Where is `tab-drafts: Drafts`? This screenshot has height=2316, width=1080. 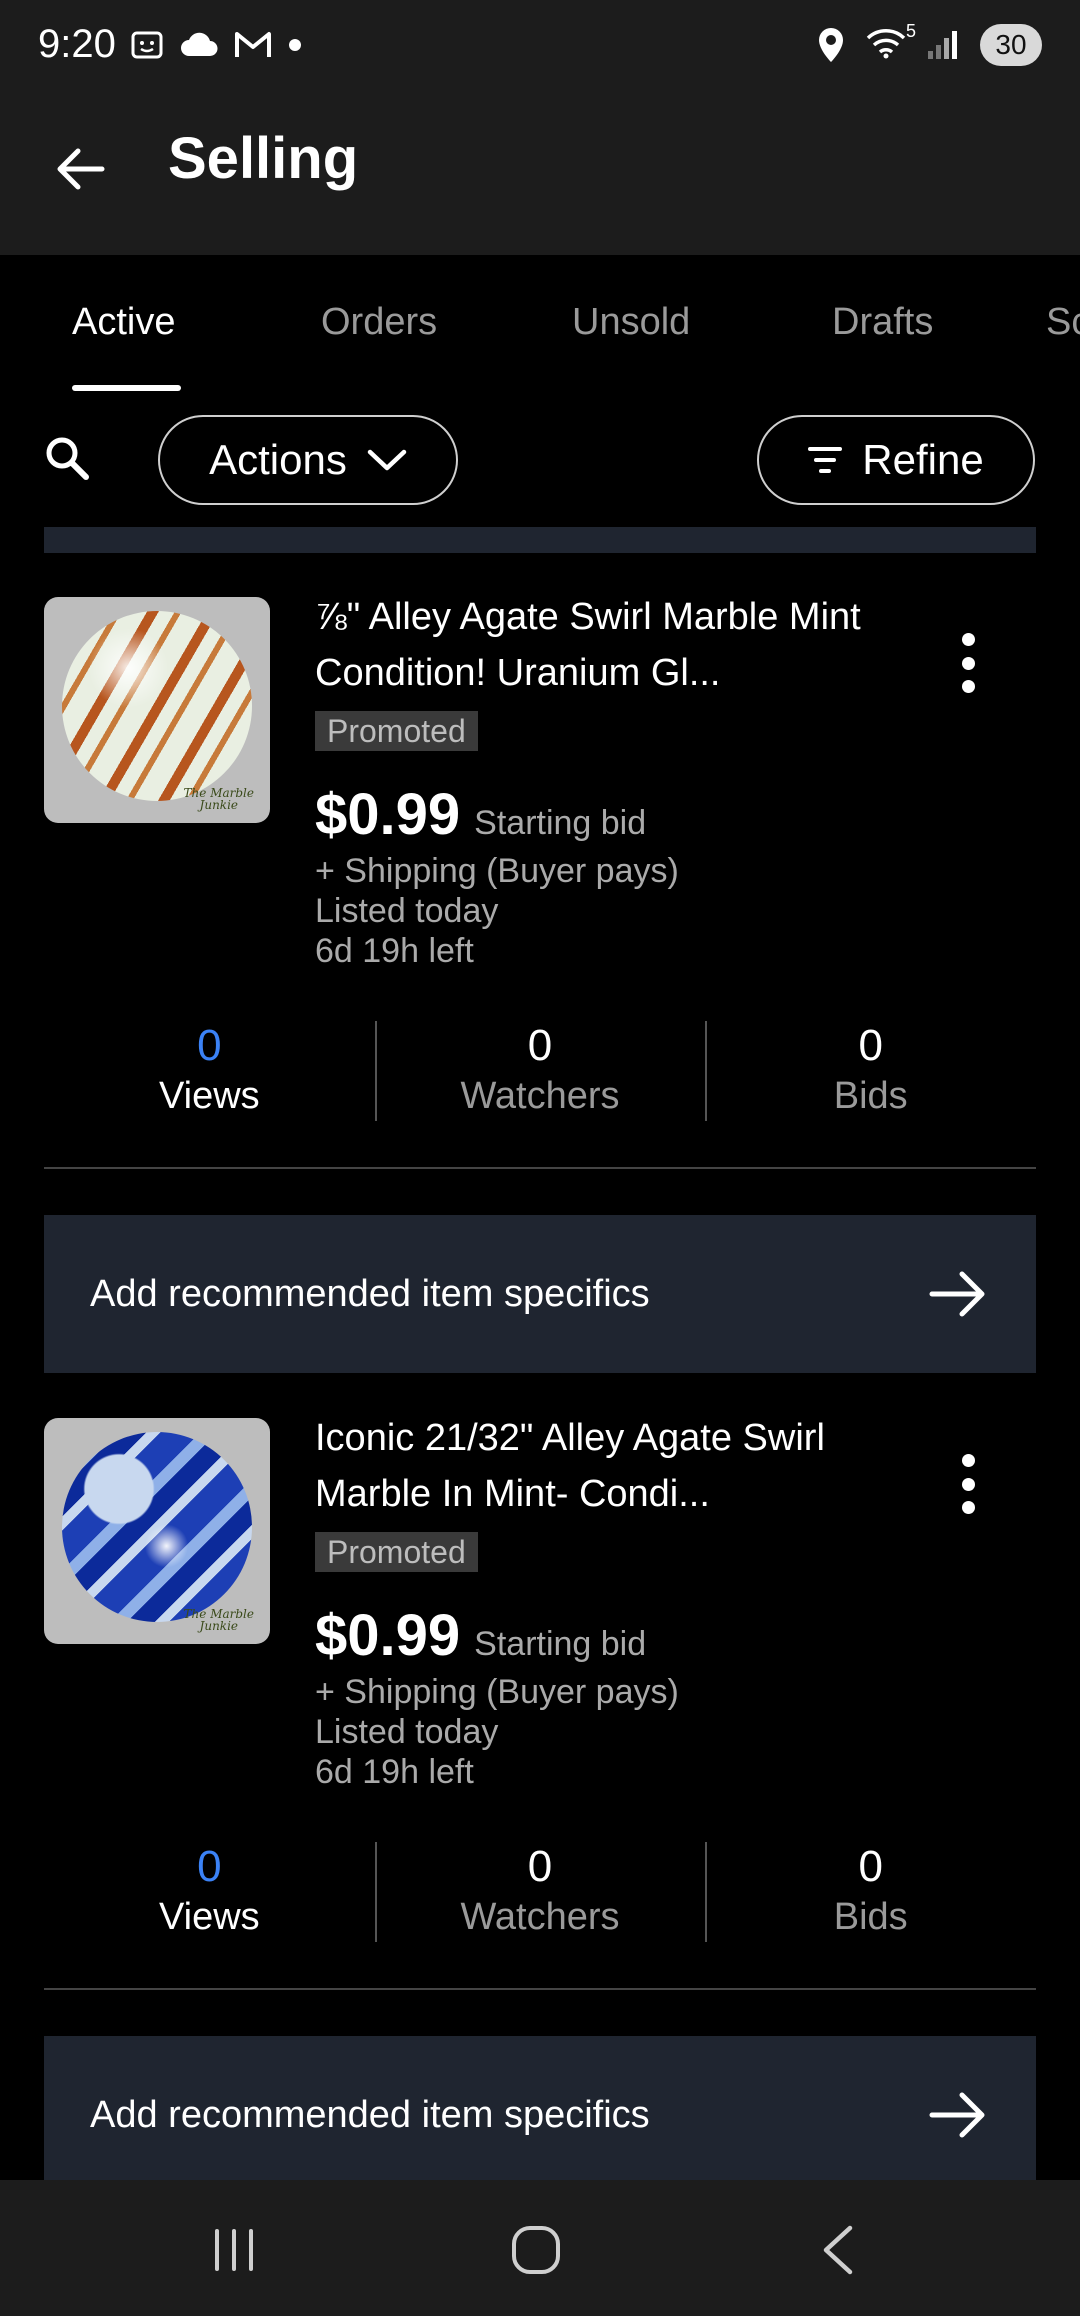 tab-drafts: Drafts is located at coordinates (882, 322).